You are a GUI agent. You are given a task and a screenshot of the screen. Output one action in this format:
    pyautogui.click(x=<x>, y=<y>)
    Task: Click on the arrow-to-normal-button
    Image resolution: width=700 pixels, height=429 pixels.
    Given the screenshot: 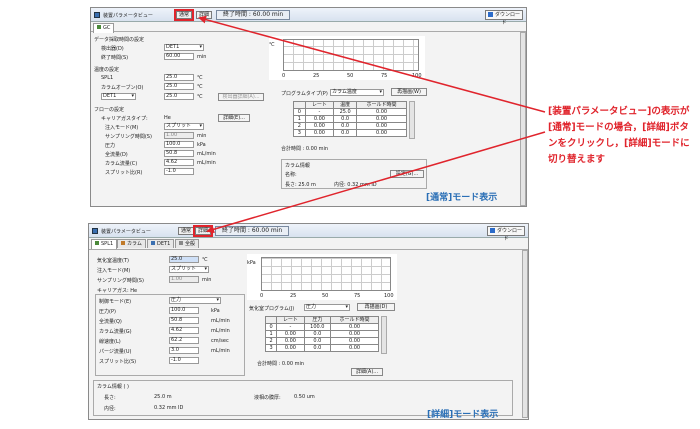 What is the action you would take?
    pyautogui.click(x=372, y=64)
    